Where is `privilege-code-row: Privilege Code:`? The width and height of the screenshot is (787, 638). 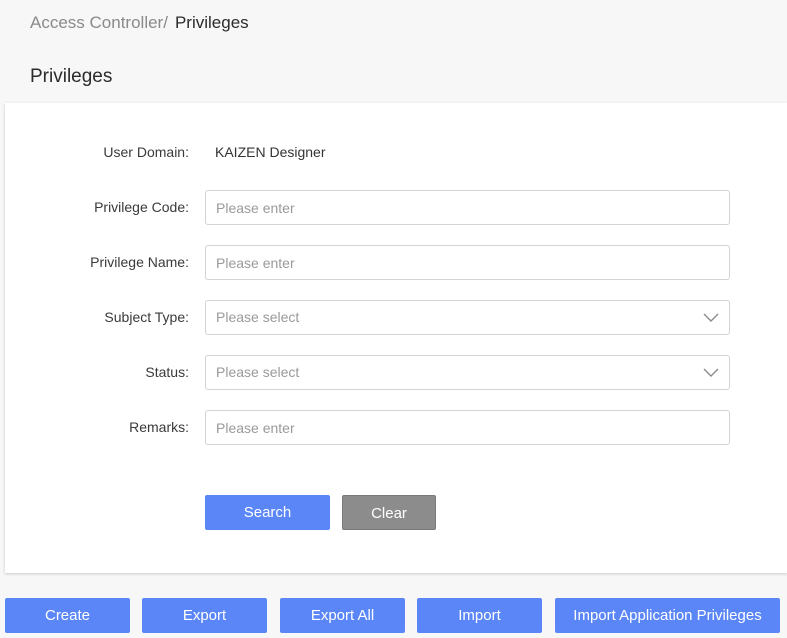
privilege-code-row: Privilege Code: is located at coordinates (396, 207).